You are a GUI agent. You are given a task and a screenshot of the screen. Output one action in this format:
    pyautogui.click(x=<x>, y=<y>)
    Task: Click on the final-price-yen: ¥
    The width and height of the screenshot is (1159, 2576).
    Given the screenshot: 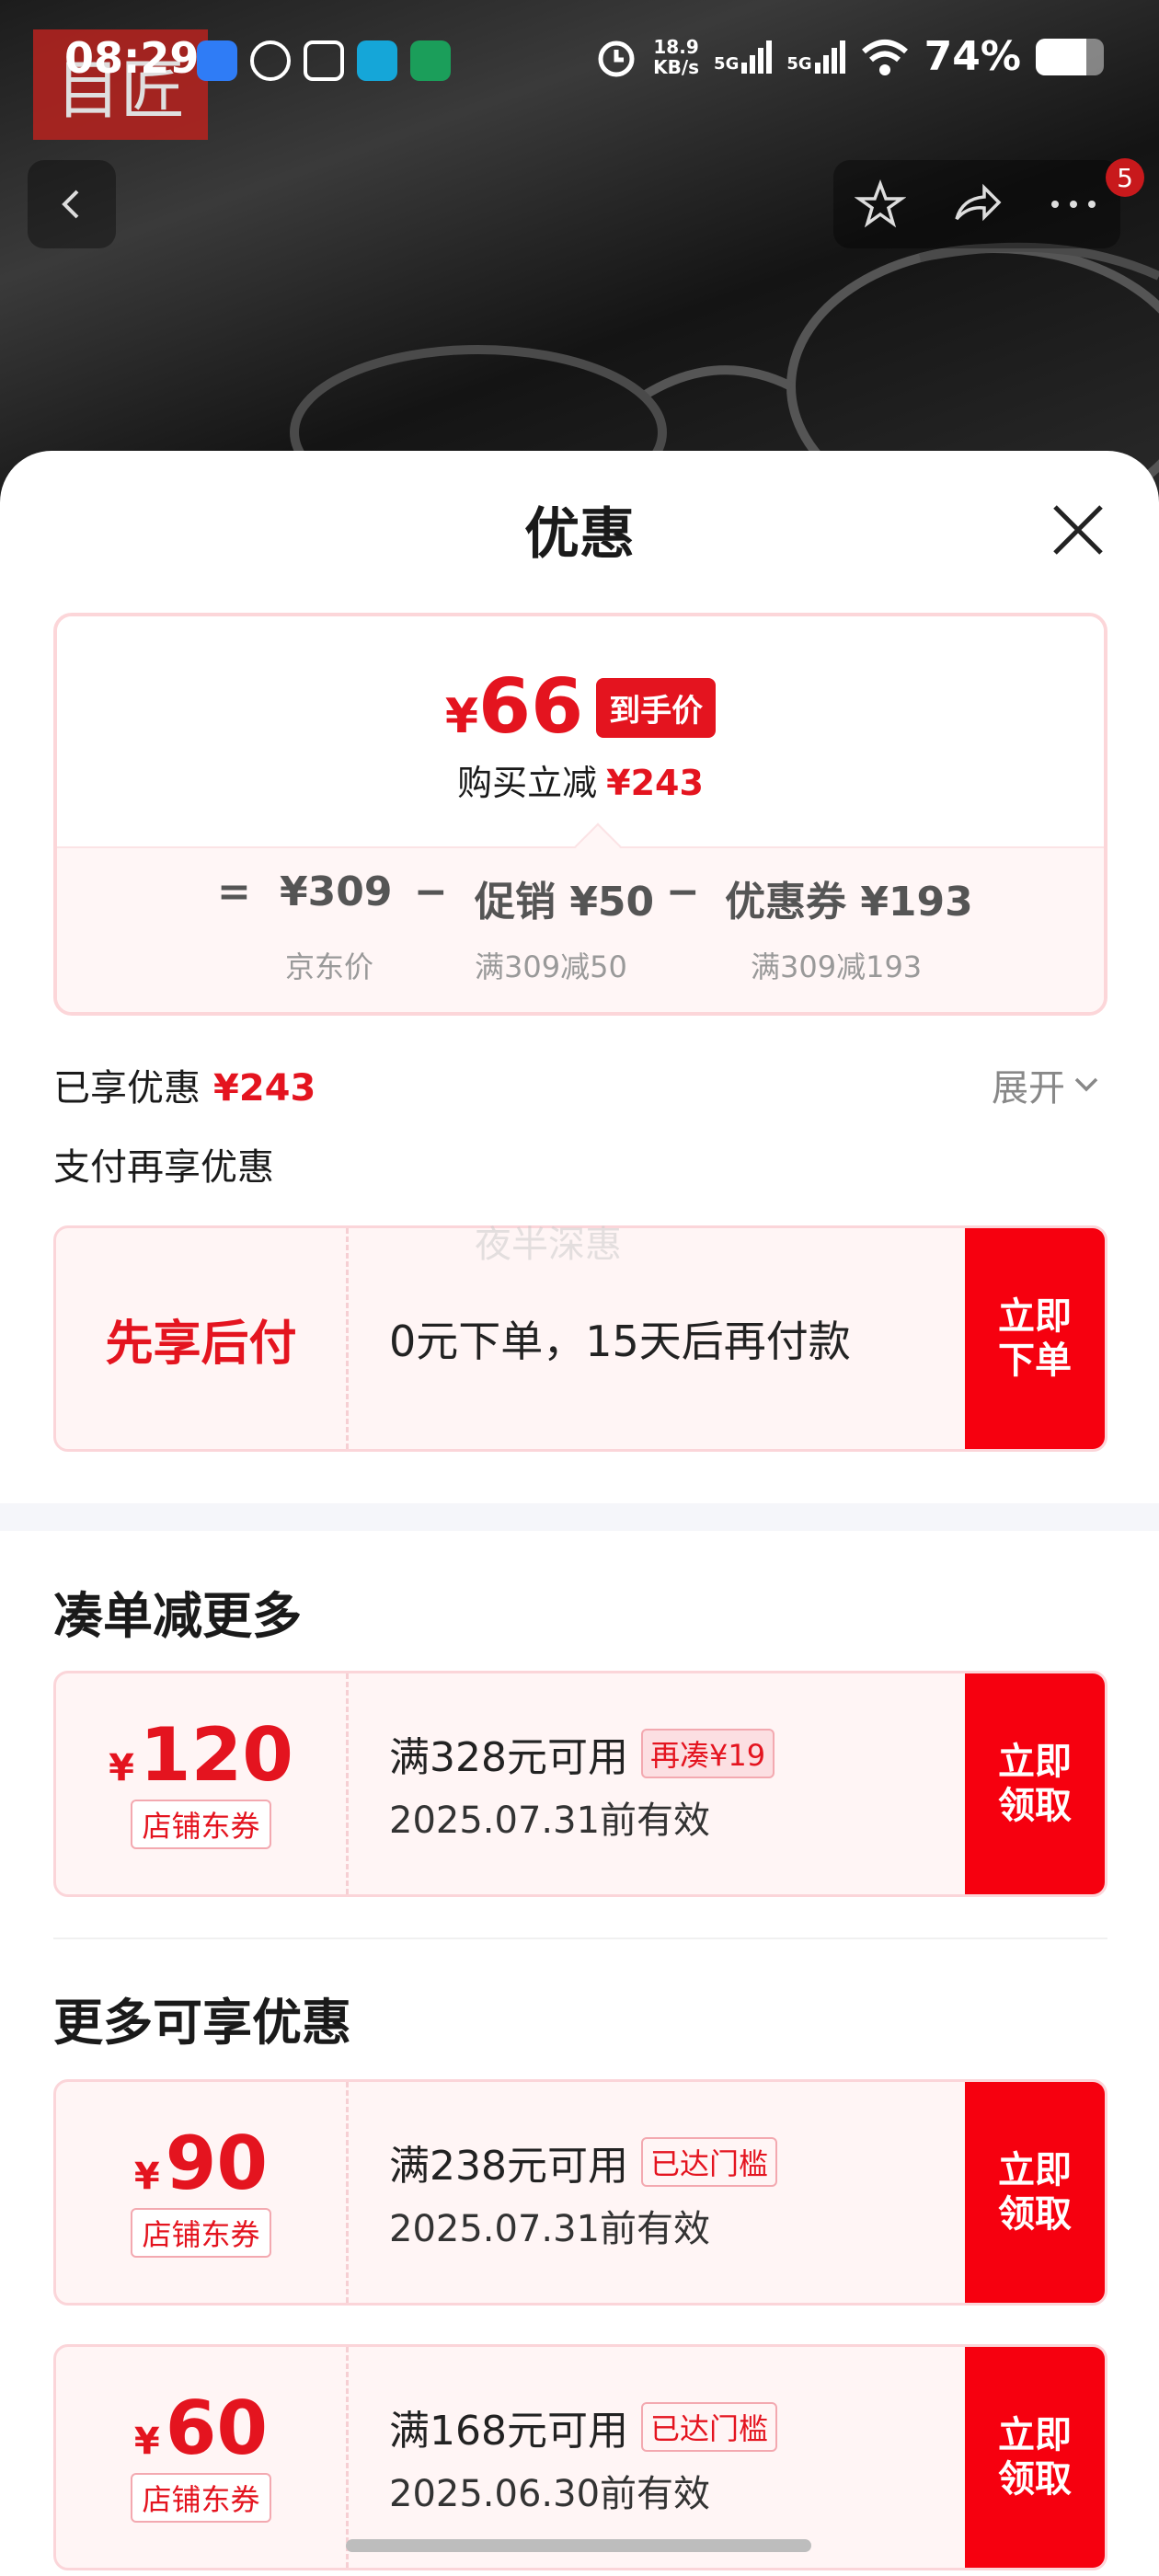 What is the action you would take?
    pyautogui.click(x=461, y=716)
    